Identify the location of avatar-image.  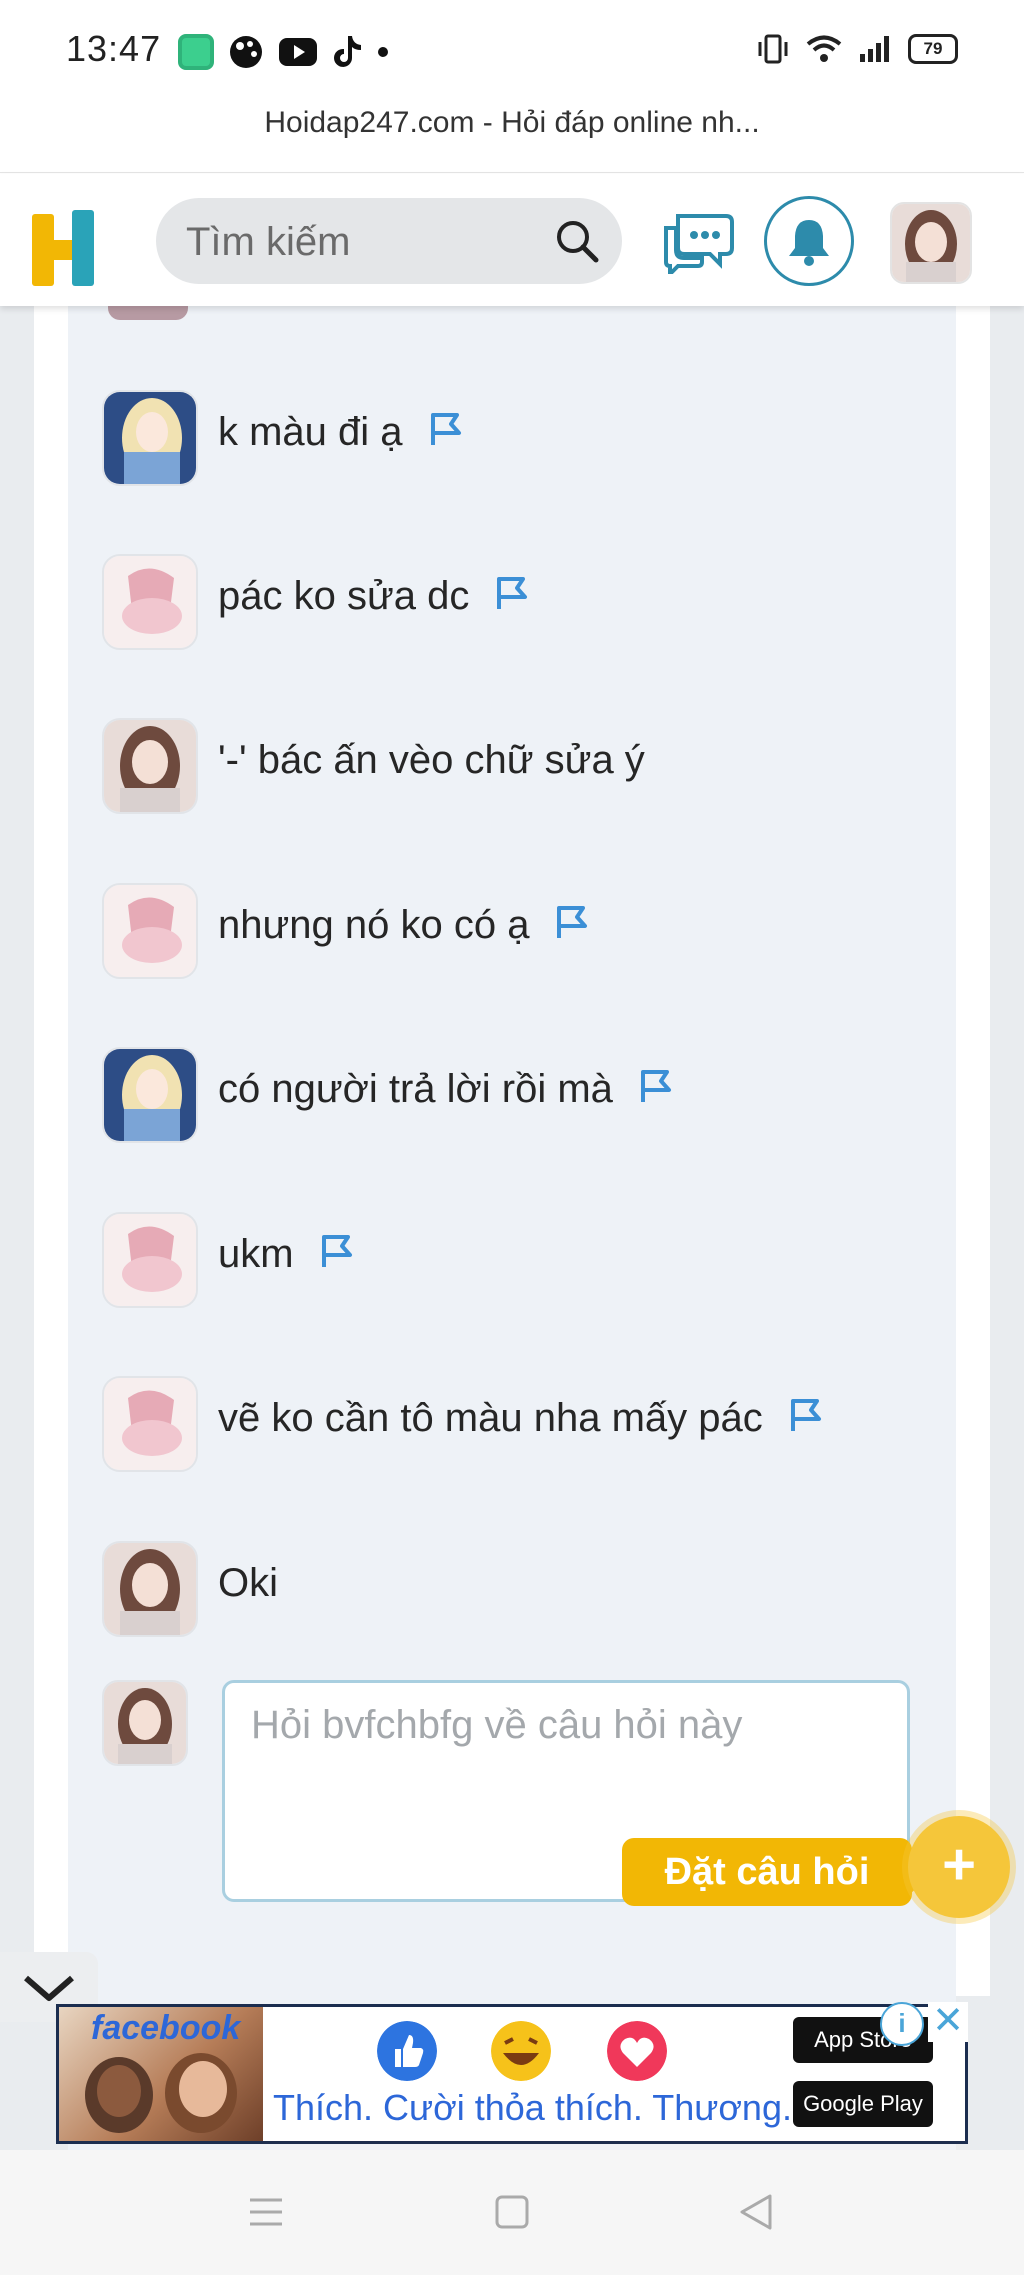
(931, 243).